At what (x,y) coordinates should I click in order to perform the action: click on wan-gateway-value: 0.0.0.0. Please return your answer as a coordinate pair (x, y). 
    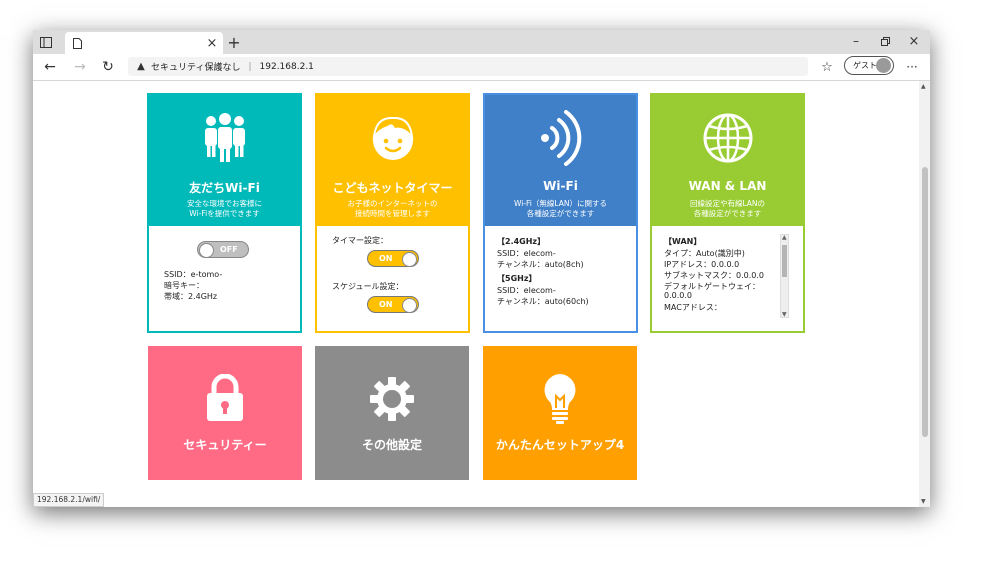
    Looking at the image, I should click on (678, 295).